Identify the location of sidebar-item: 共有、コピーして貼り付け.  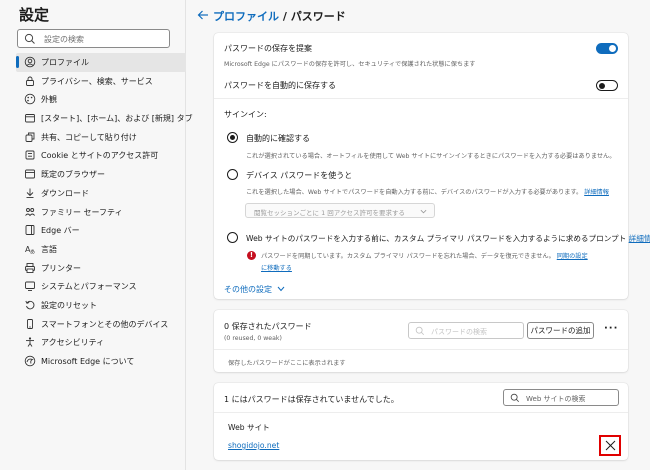
(101, 137).